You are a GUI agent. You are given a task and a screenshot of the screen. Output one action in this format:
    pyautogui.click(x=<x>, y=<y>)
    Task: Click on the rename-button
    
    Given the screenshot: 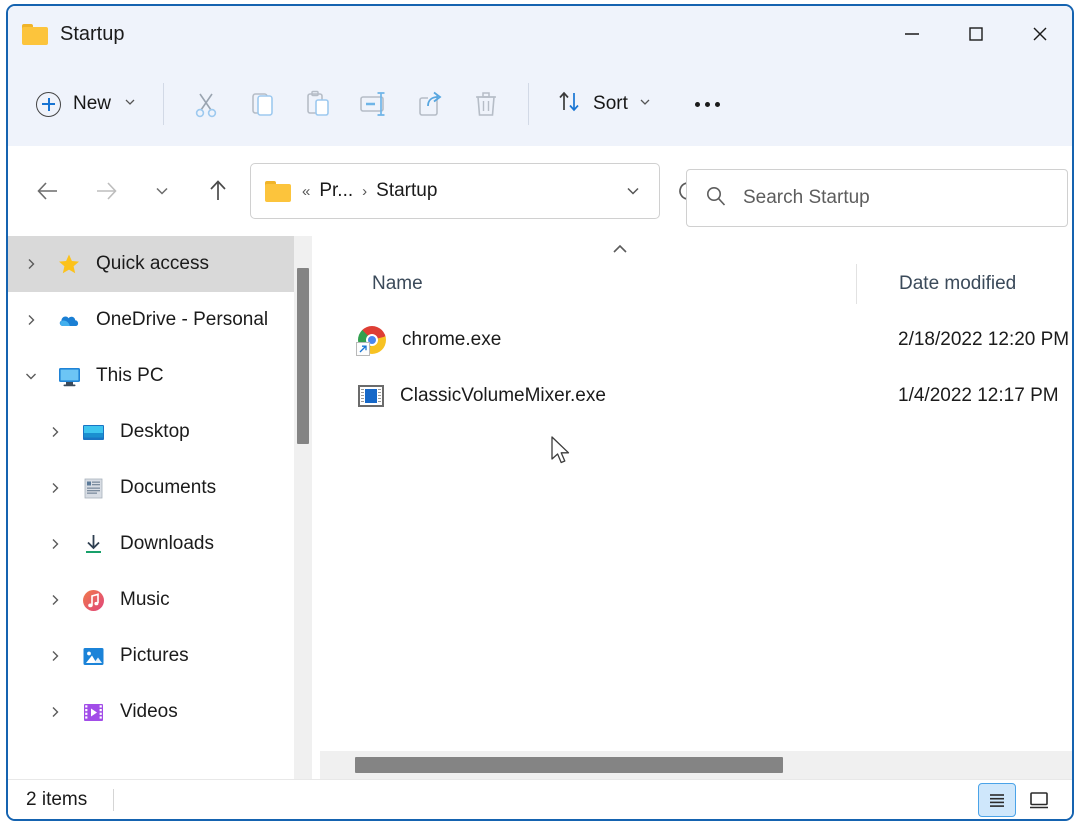 What is the action you would take?
    pyautogui.click(x=374, y=104)
    